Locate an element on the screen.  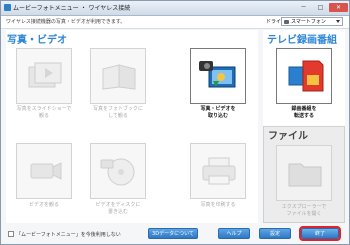
photobook-tile is located at coordinates (118, 76).